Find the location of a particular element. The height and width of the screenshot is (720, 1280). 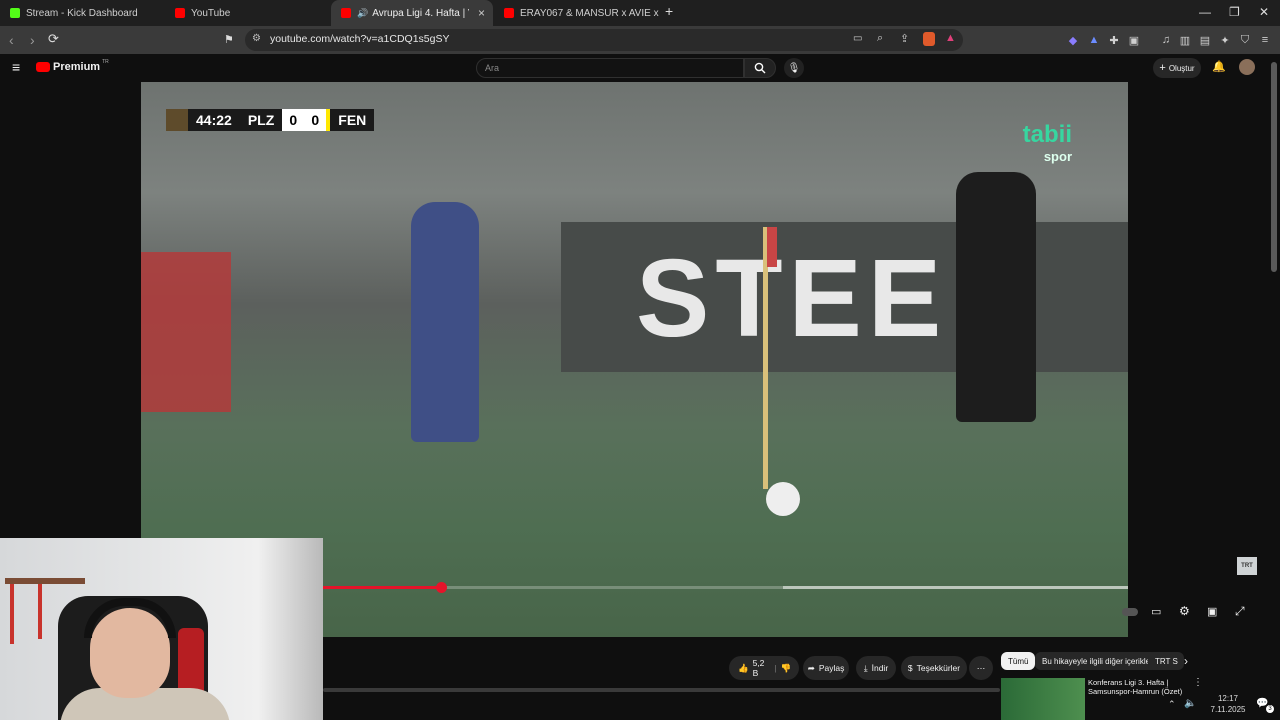

thanks-button: $ Teşekkürler is located at coordinates (934, 668).